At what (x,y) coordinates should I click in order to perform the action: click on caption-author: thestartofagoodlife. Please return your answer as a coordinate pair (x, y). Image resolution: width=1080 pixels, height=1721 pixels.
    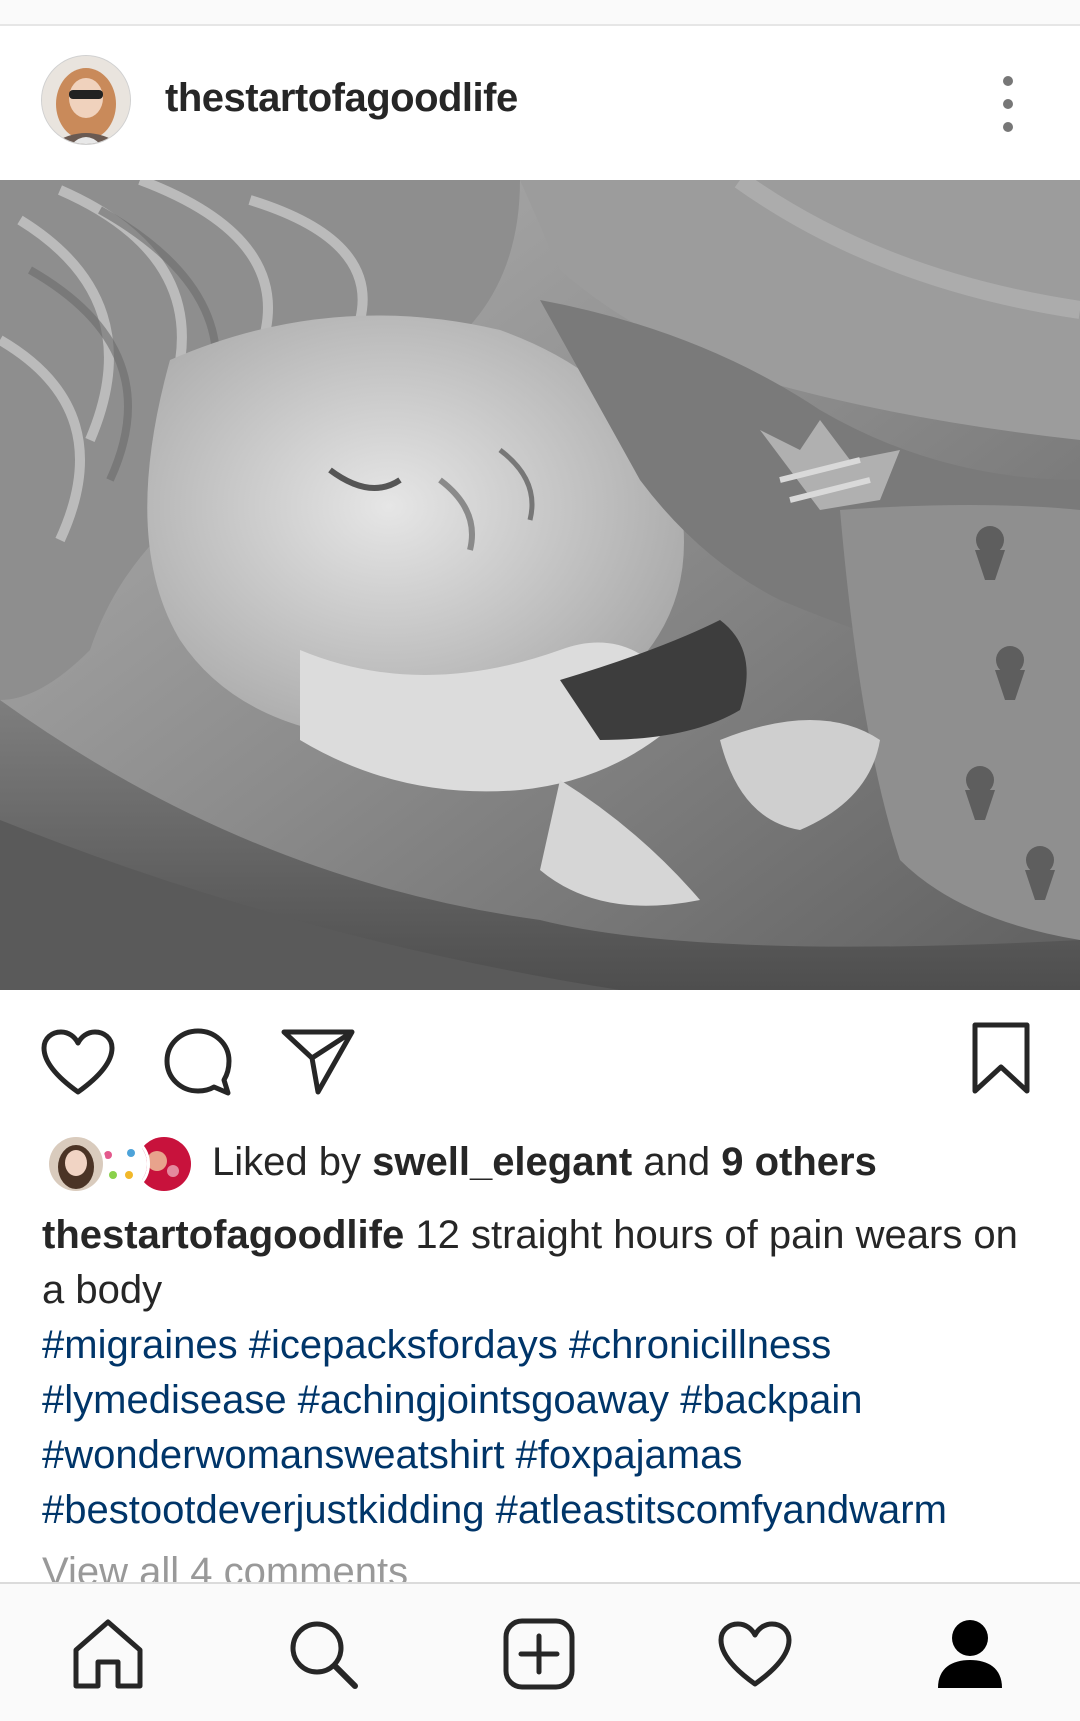
    Looking at the image, I should click on (223, 1235).